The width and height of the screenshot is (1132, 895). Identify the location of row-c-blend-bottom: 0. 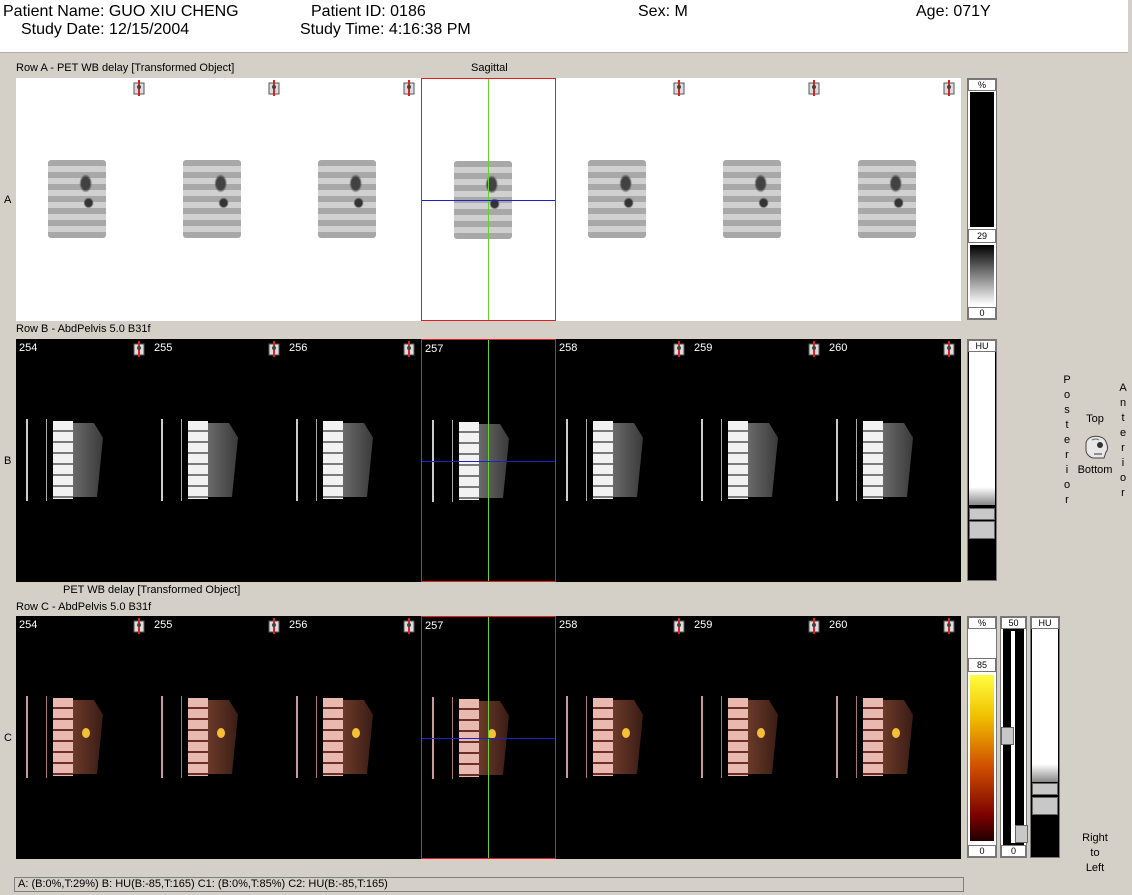
(1013, 851).